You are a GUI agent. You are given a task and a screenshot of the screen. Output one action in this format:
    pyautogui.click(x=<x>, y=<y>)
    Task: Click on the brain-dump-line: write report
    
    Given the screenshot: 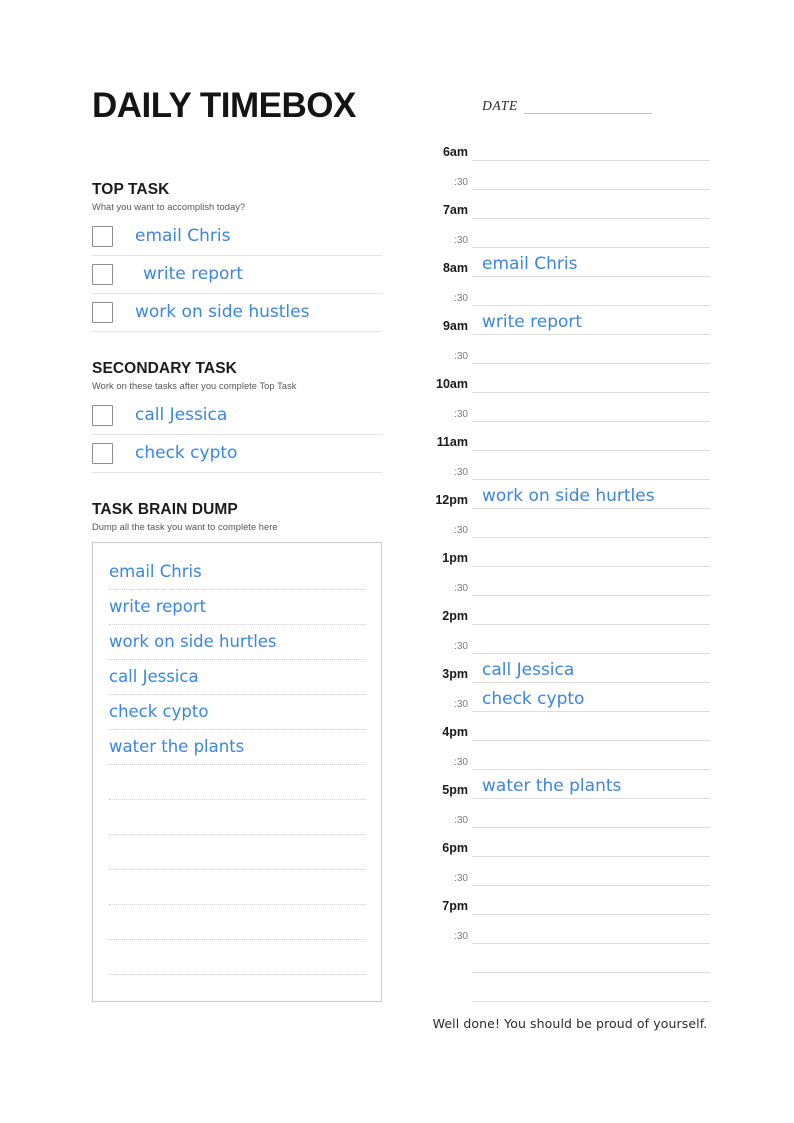 What is the action you would take?
    pyautogui.click(x=237, y=607)
    